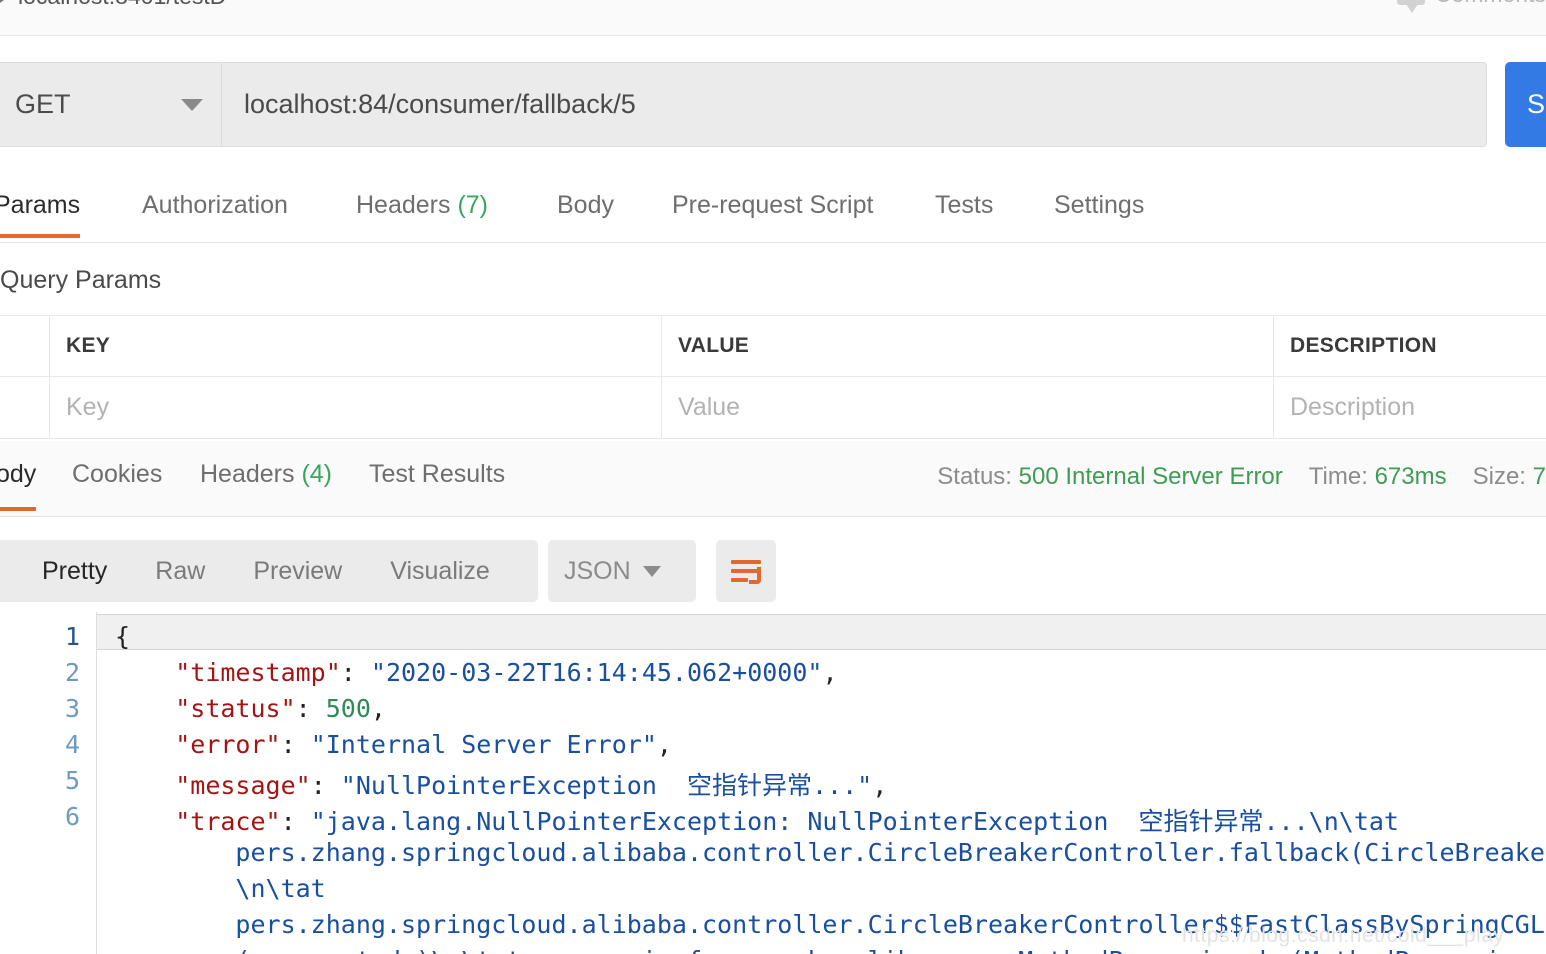 Image resolution: width=1546 pixels, height=954 pixels. I want to click on param-value-input: Value, so click(968, 407).